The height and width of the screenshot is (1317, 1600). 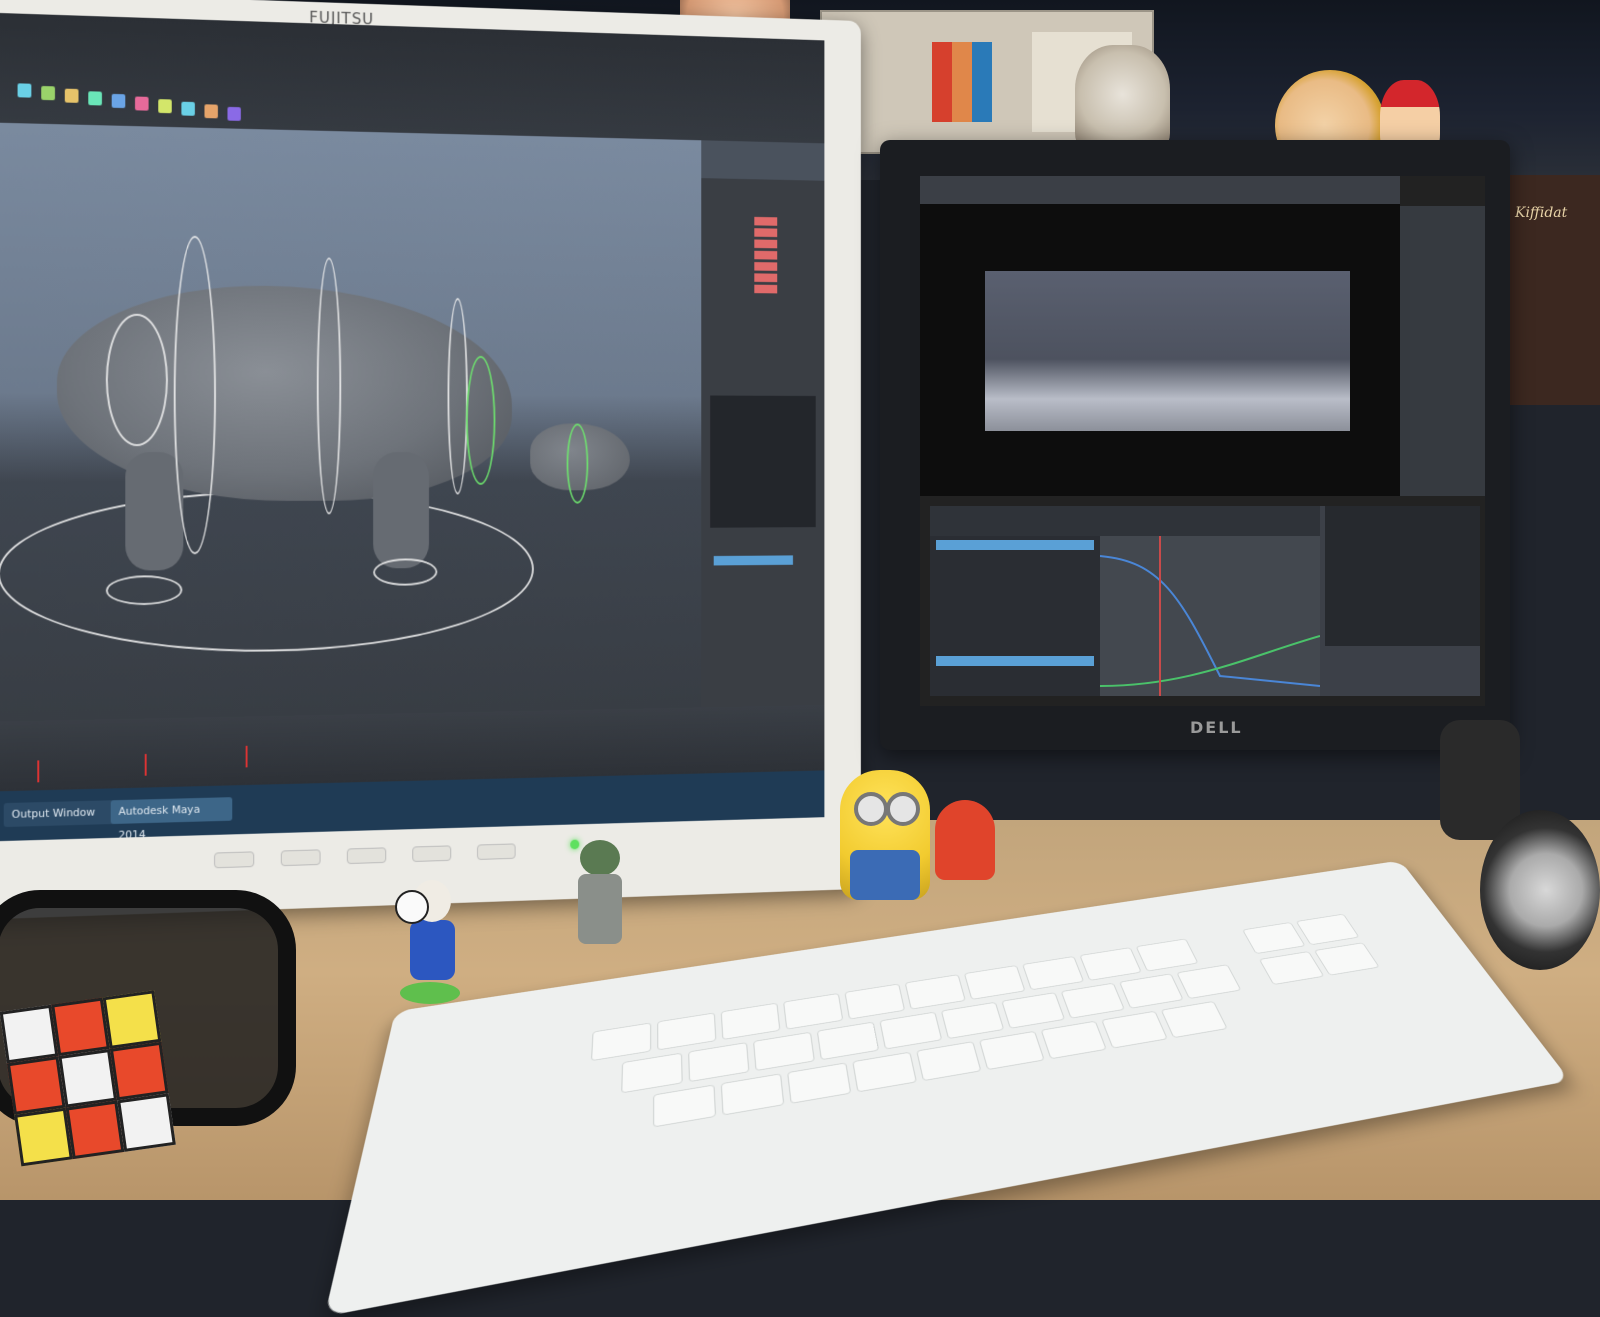 What do you see at coordinates (1015, 616) in the screenshot?
I see `graph-channel-list` at bounding box center [1015, 616].